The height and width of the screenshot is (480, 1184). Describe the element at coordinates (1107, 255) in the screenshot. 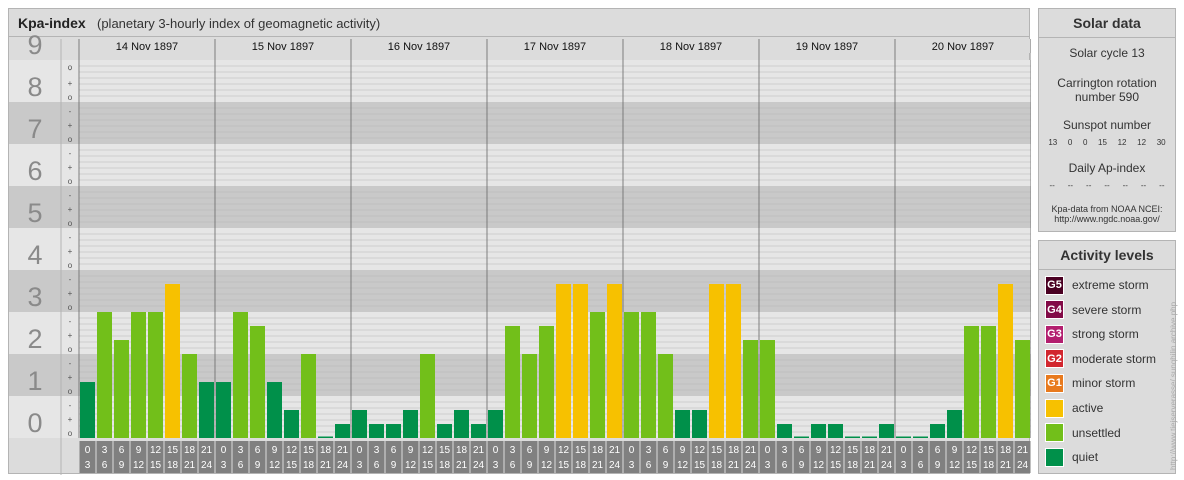

I see `activity-levels-title: Activity levels` at that location.